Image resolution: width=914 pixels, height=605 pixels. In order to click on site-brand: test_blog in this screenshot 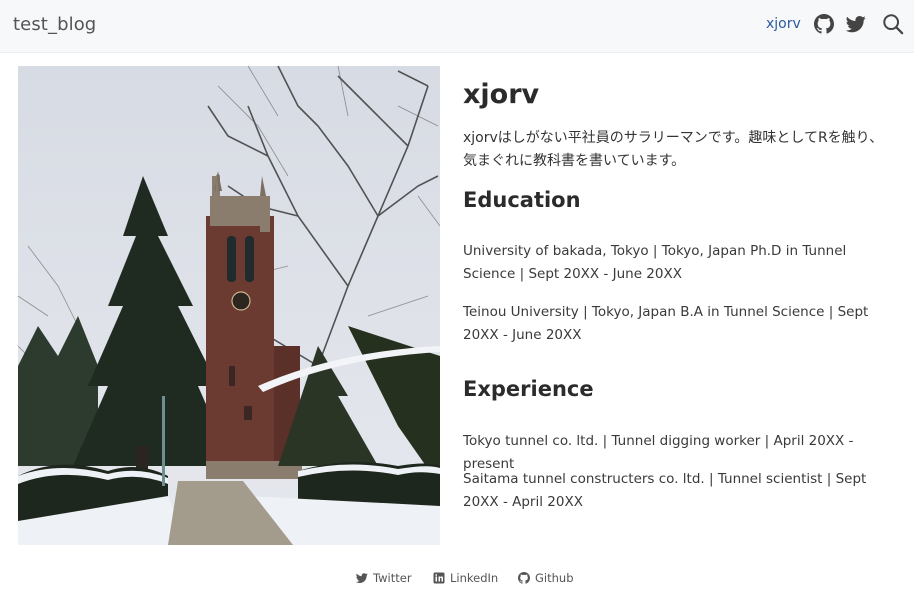, I will do `click(54, 24)`.